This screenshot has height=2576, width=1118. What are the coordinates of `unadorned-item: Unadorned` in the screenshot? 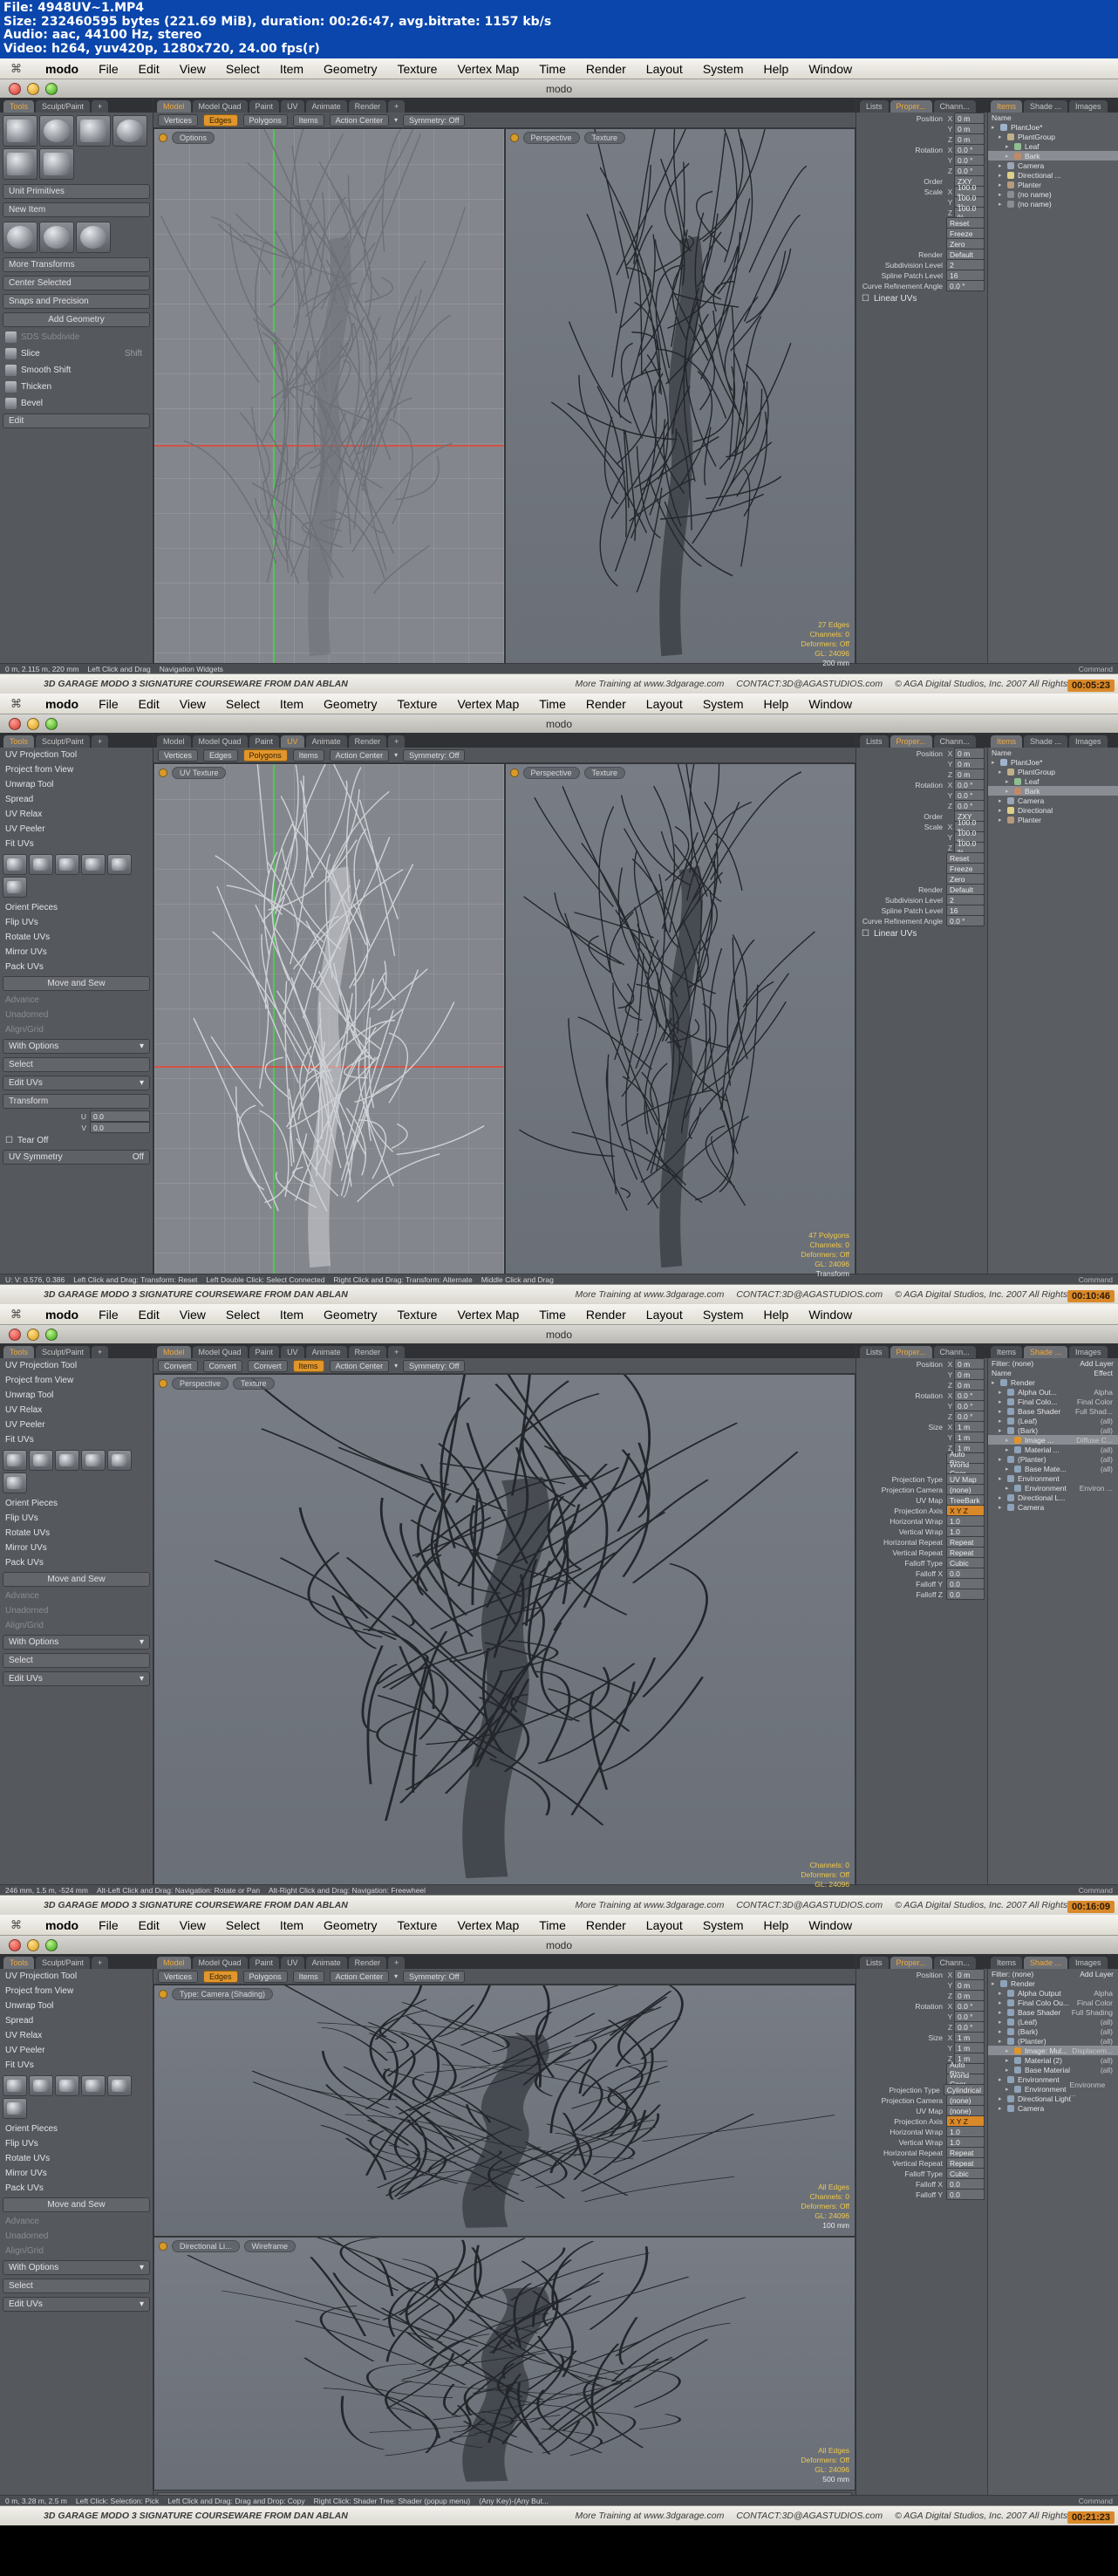 It's located at (76, 2236).